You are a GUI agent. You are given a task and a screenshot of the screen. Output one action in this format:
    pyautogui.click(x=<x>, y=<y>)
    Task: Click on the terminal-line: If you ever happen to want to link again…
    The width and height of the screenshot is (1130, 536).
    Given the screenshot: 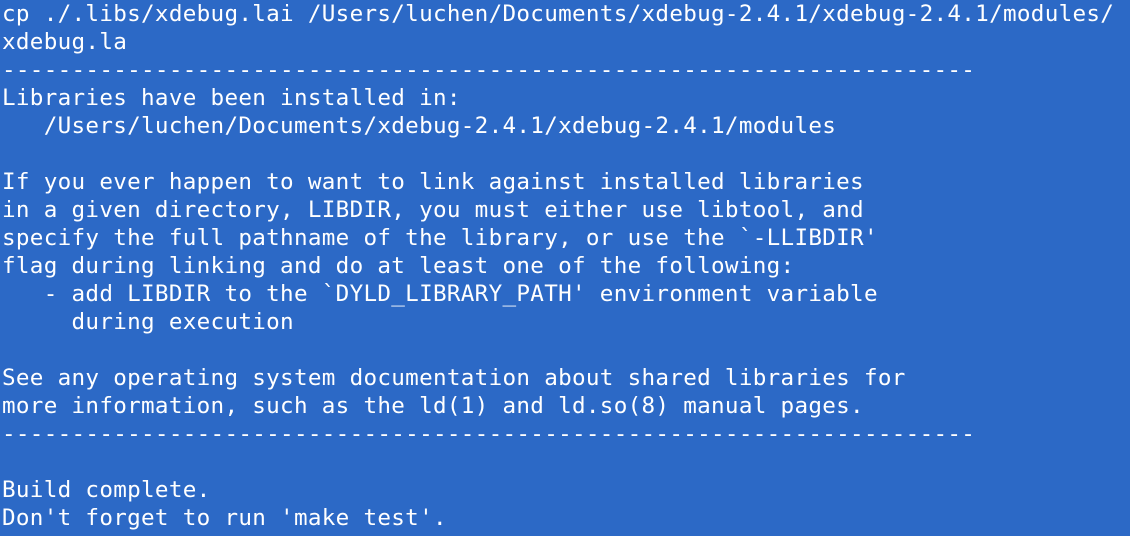 What is the action you would take?
    pyautogui.click(x=433, y=182)
    